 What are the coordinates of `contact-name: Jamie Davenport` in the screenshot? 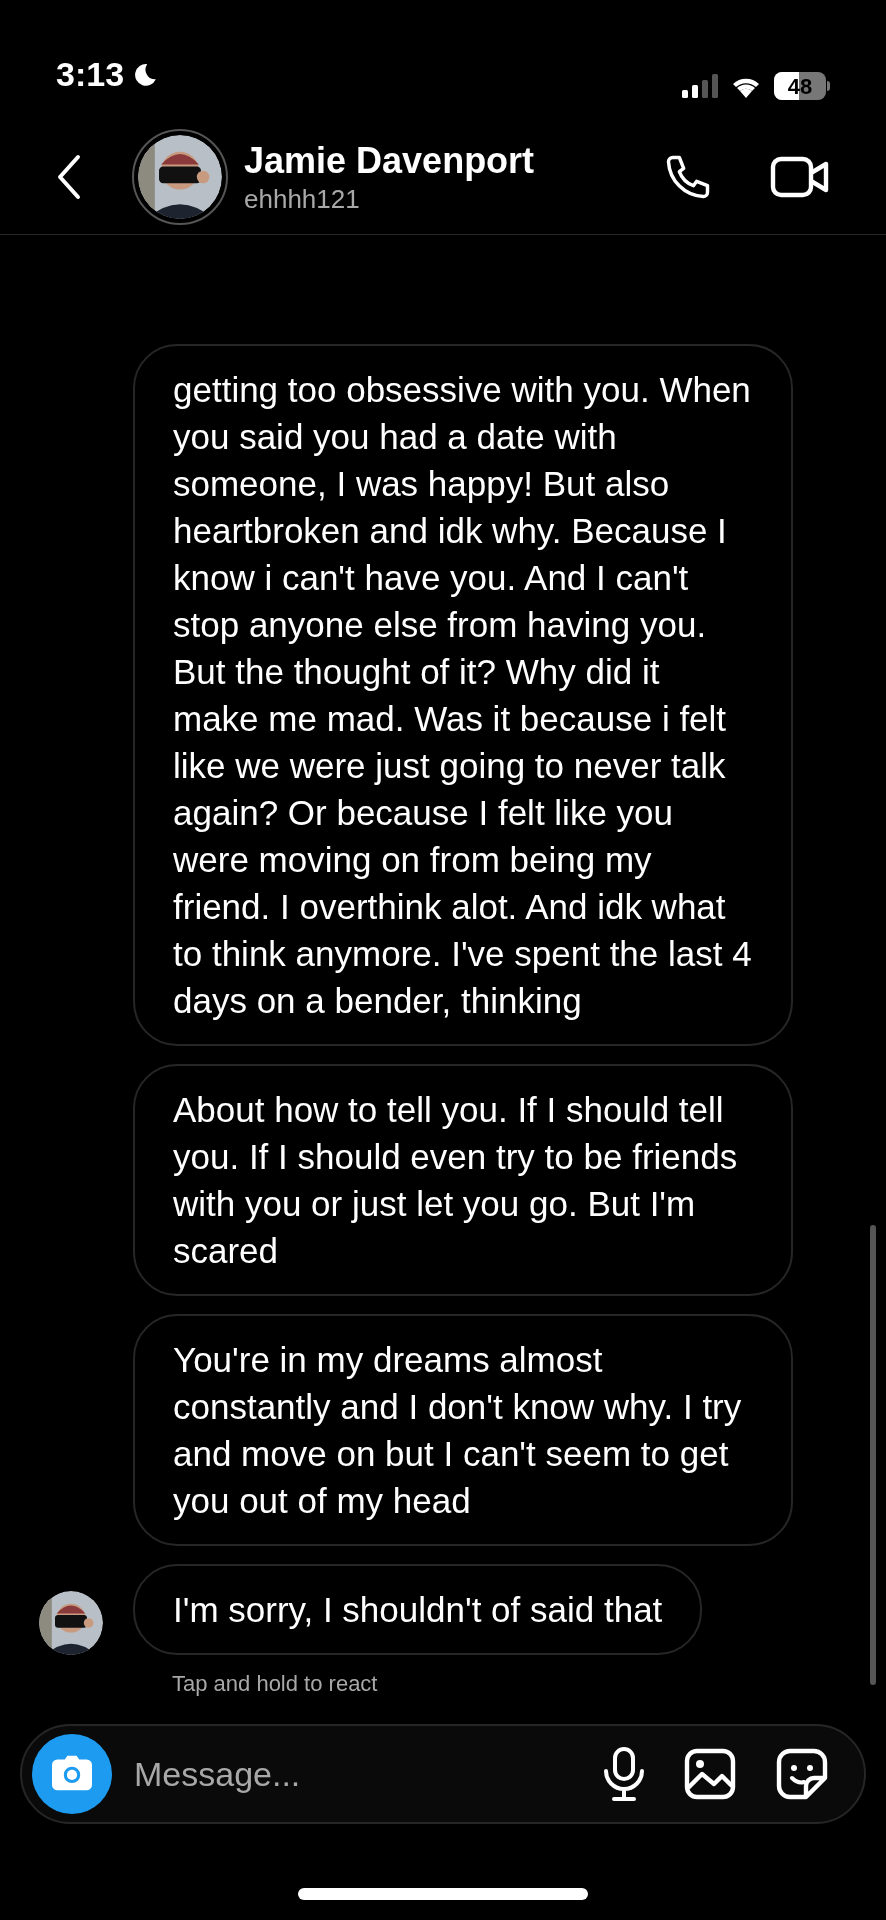 It's located at (390, 161).